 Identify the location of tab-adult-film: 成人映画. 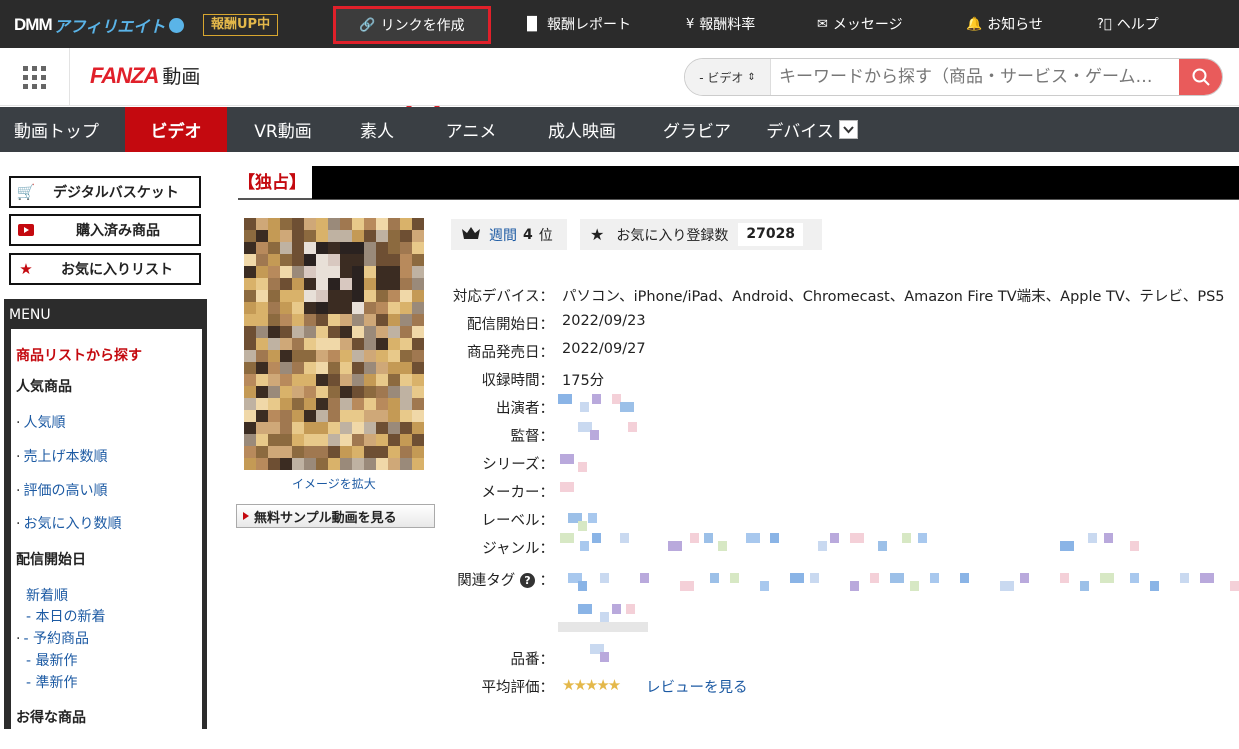
(582, 129).